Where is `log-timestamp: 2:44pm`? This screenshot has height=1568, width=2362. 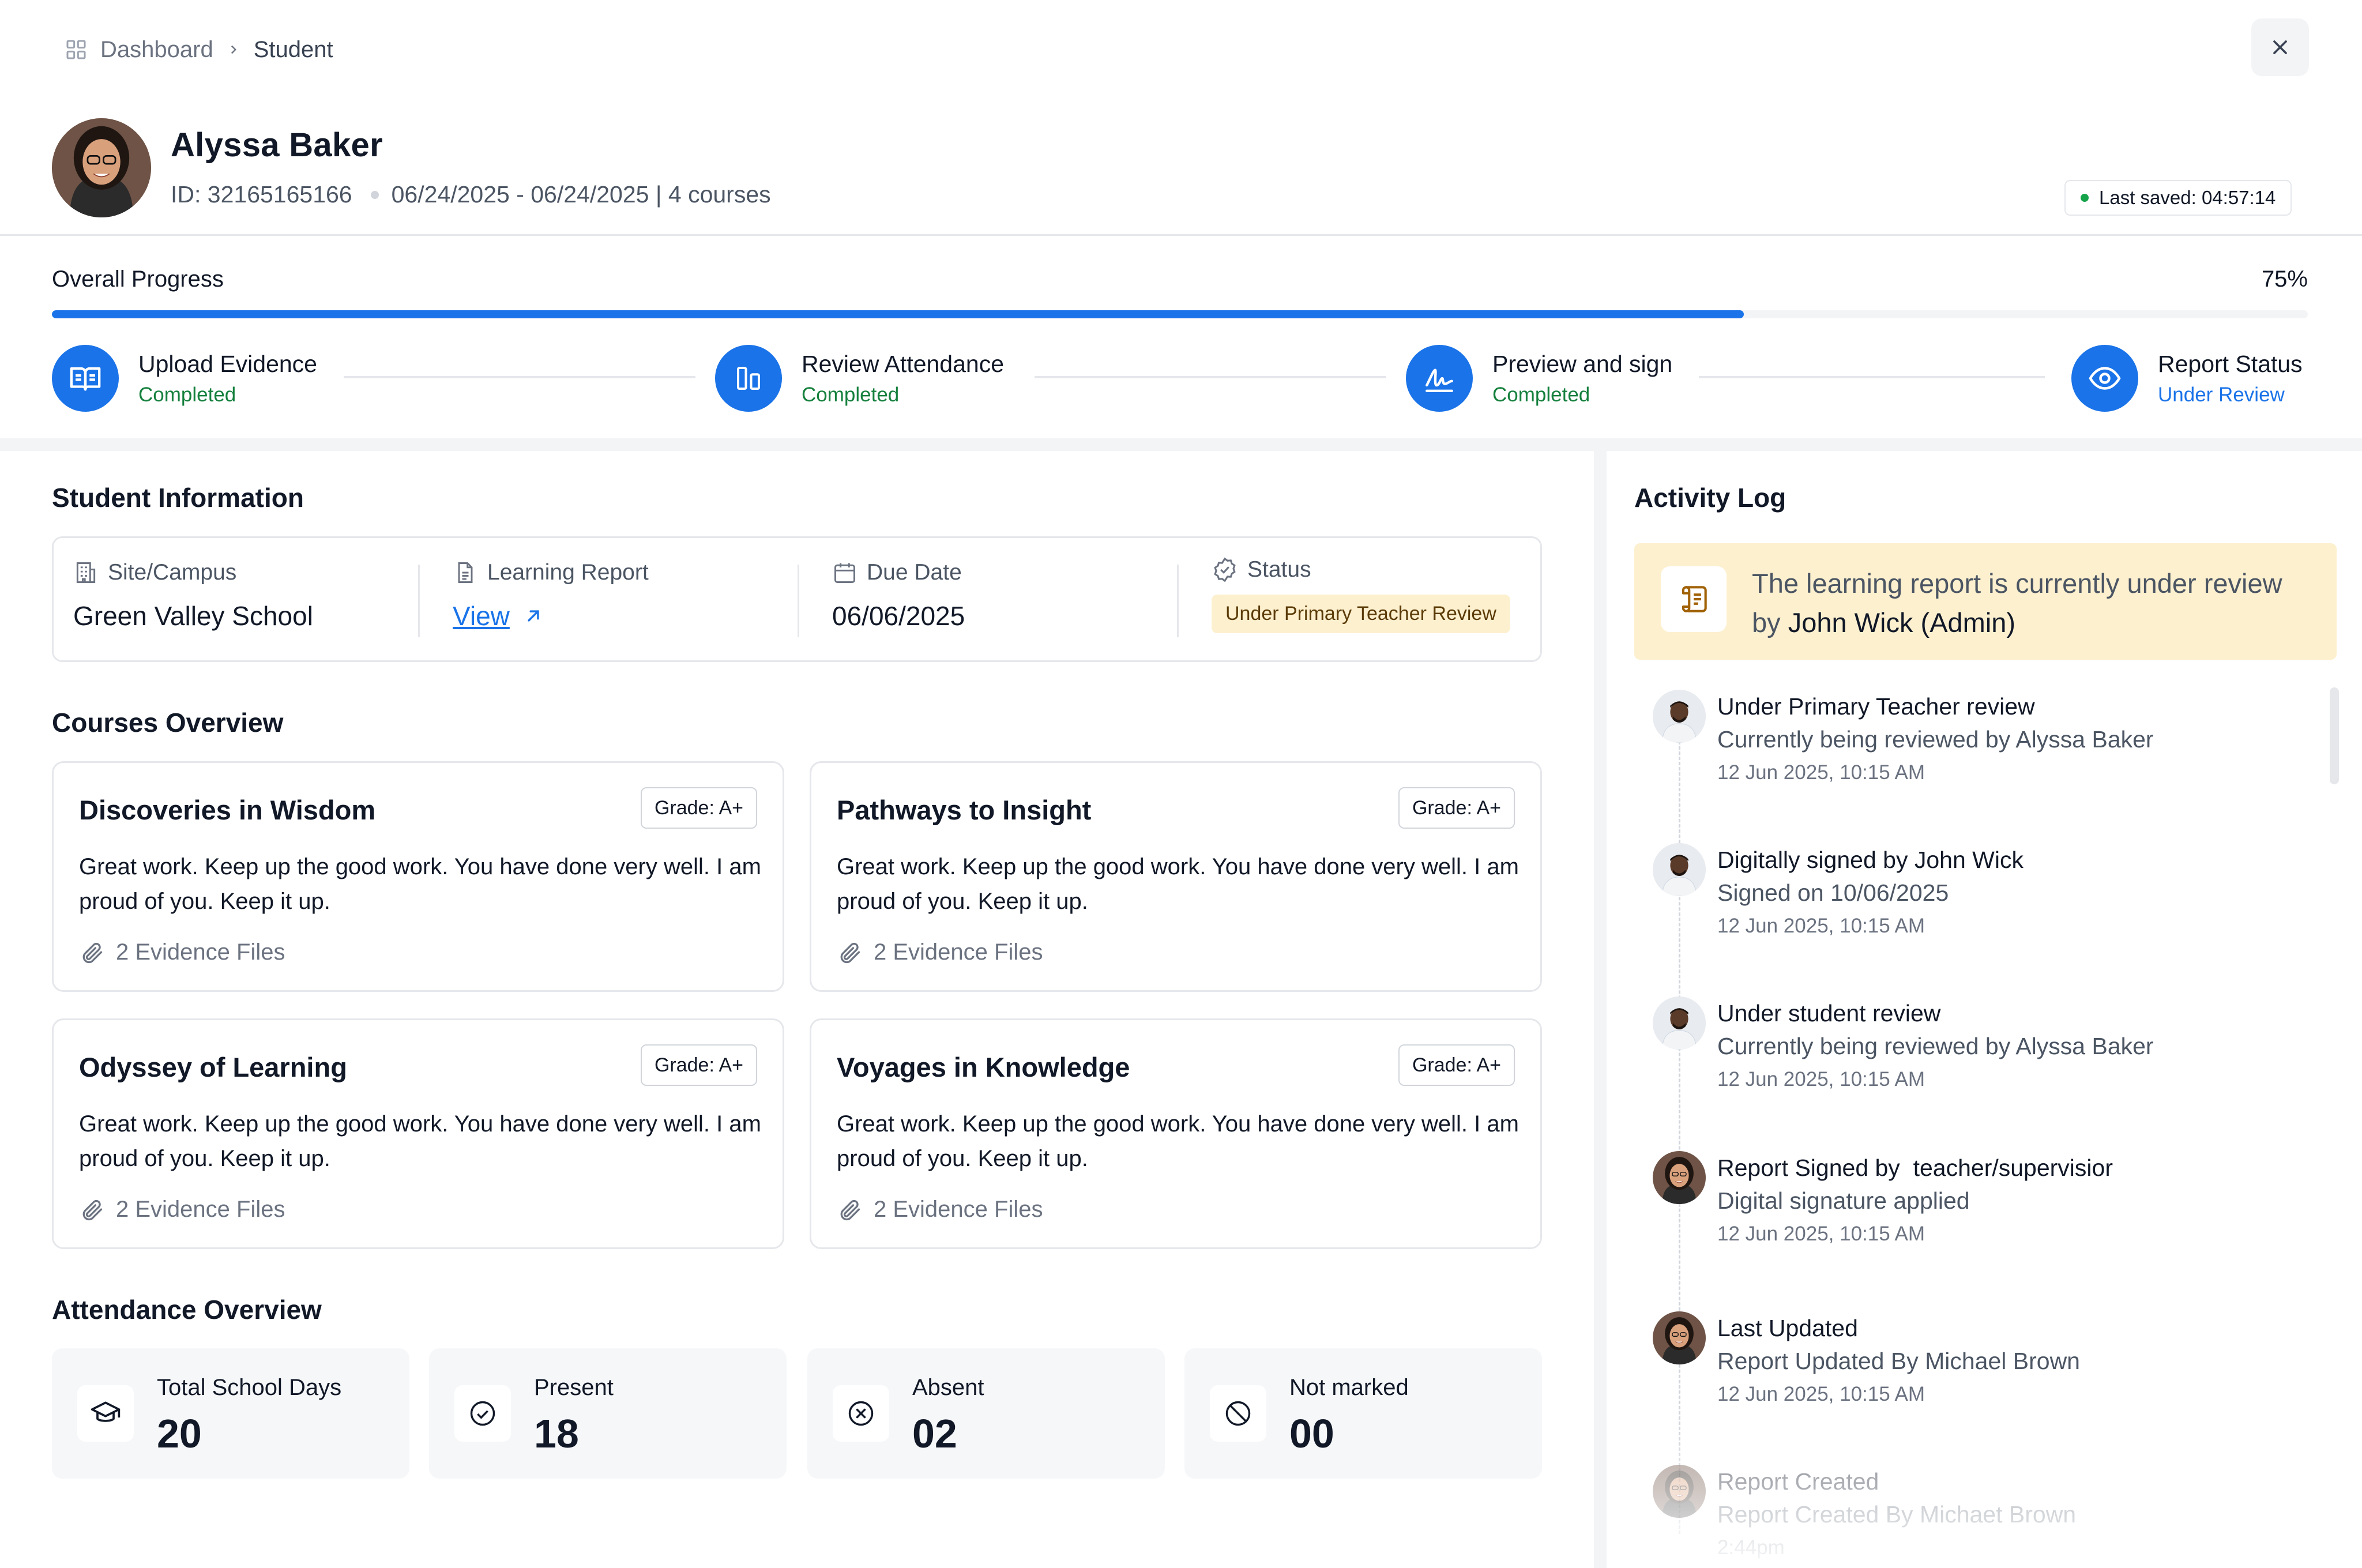 log-timestamp: 2:44pm is located at coordinates (1751, 1548).